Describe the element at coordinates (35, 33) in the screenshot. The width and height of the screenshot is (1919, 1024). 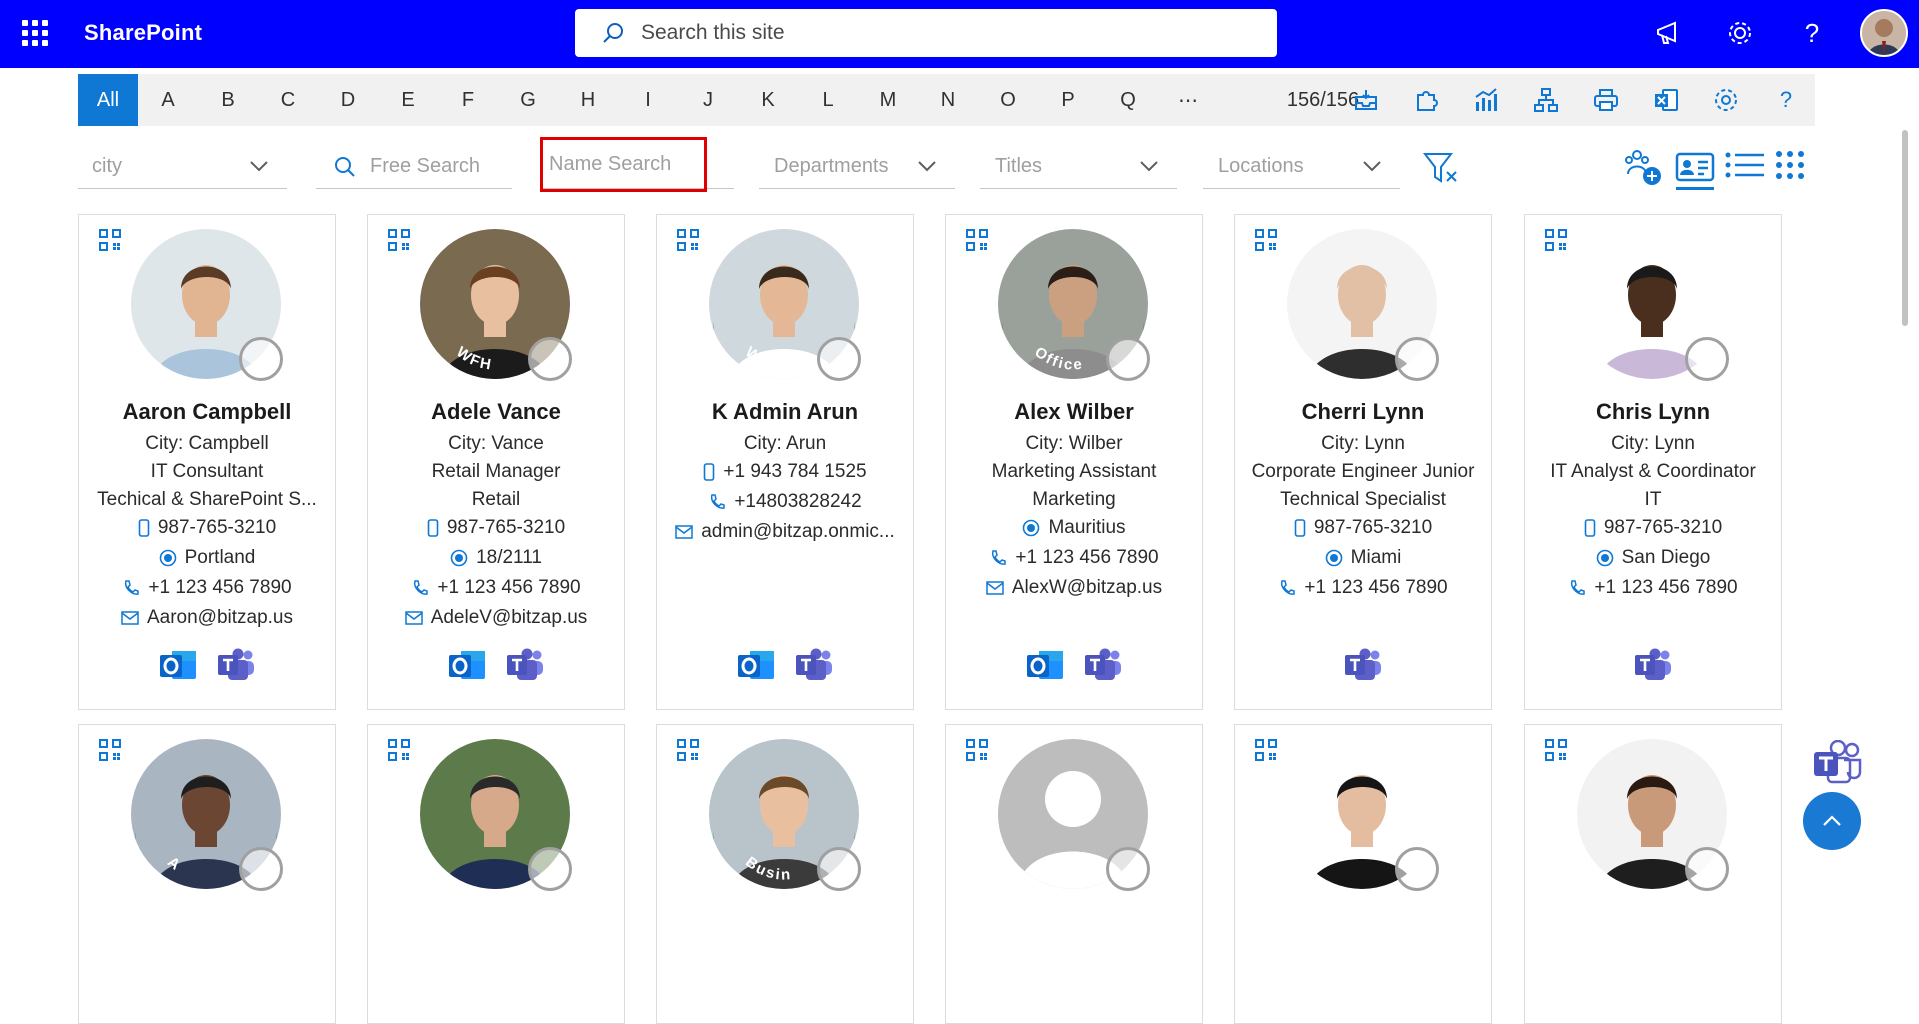
I see `waffle-icon` at that location.